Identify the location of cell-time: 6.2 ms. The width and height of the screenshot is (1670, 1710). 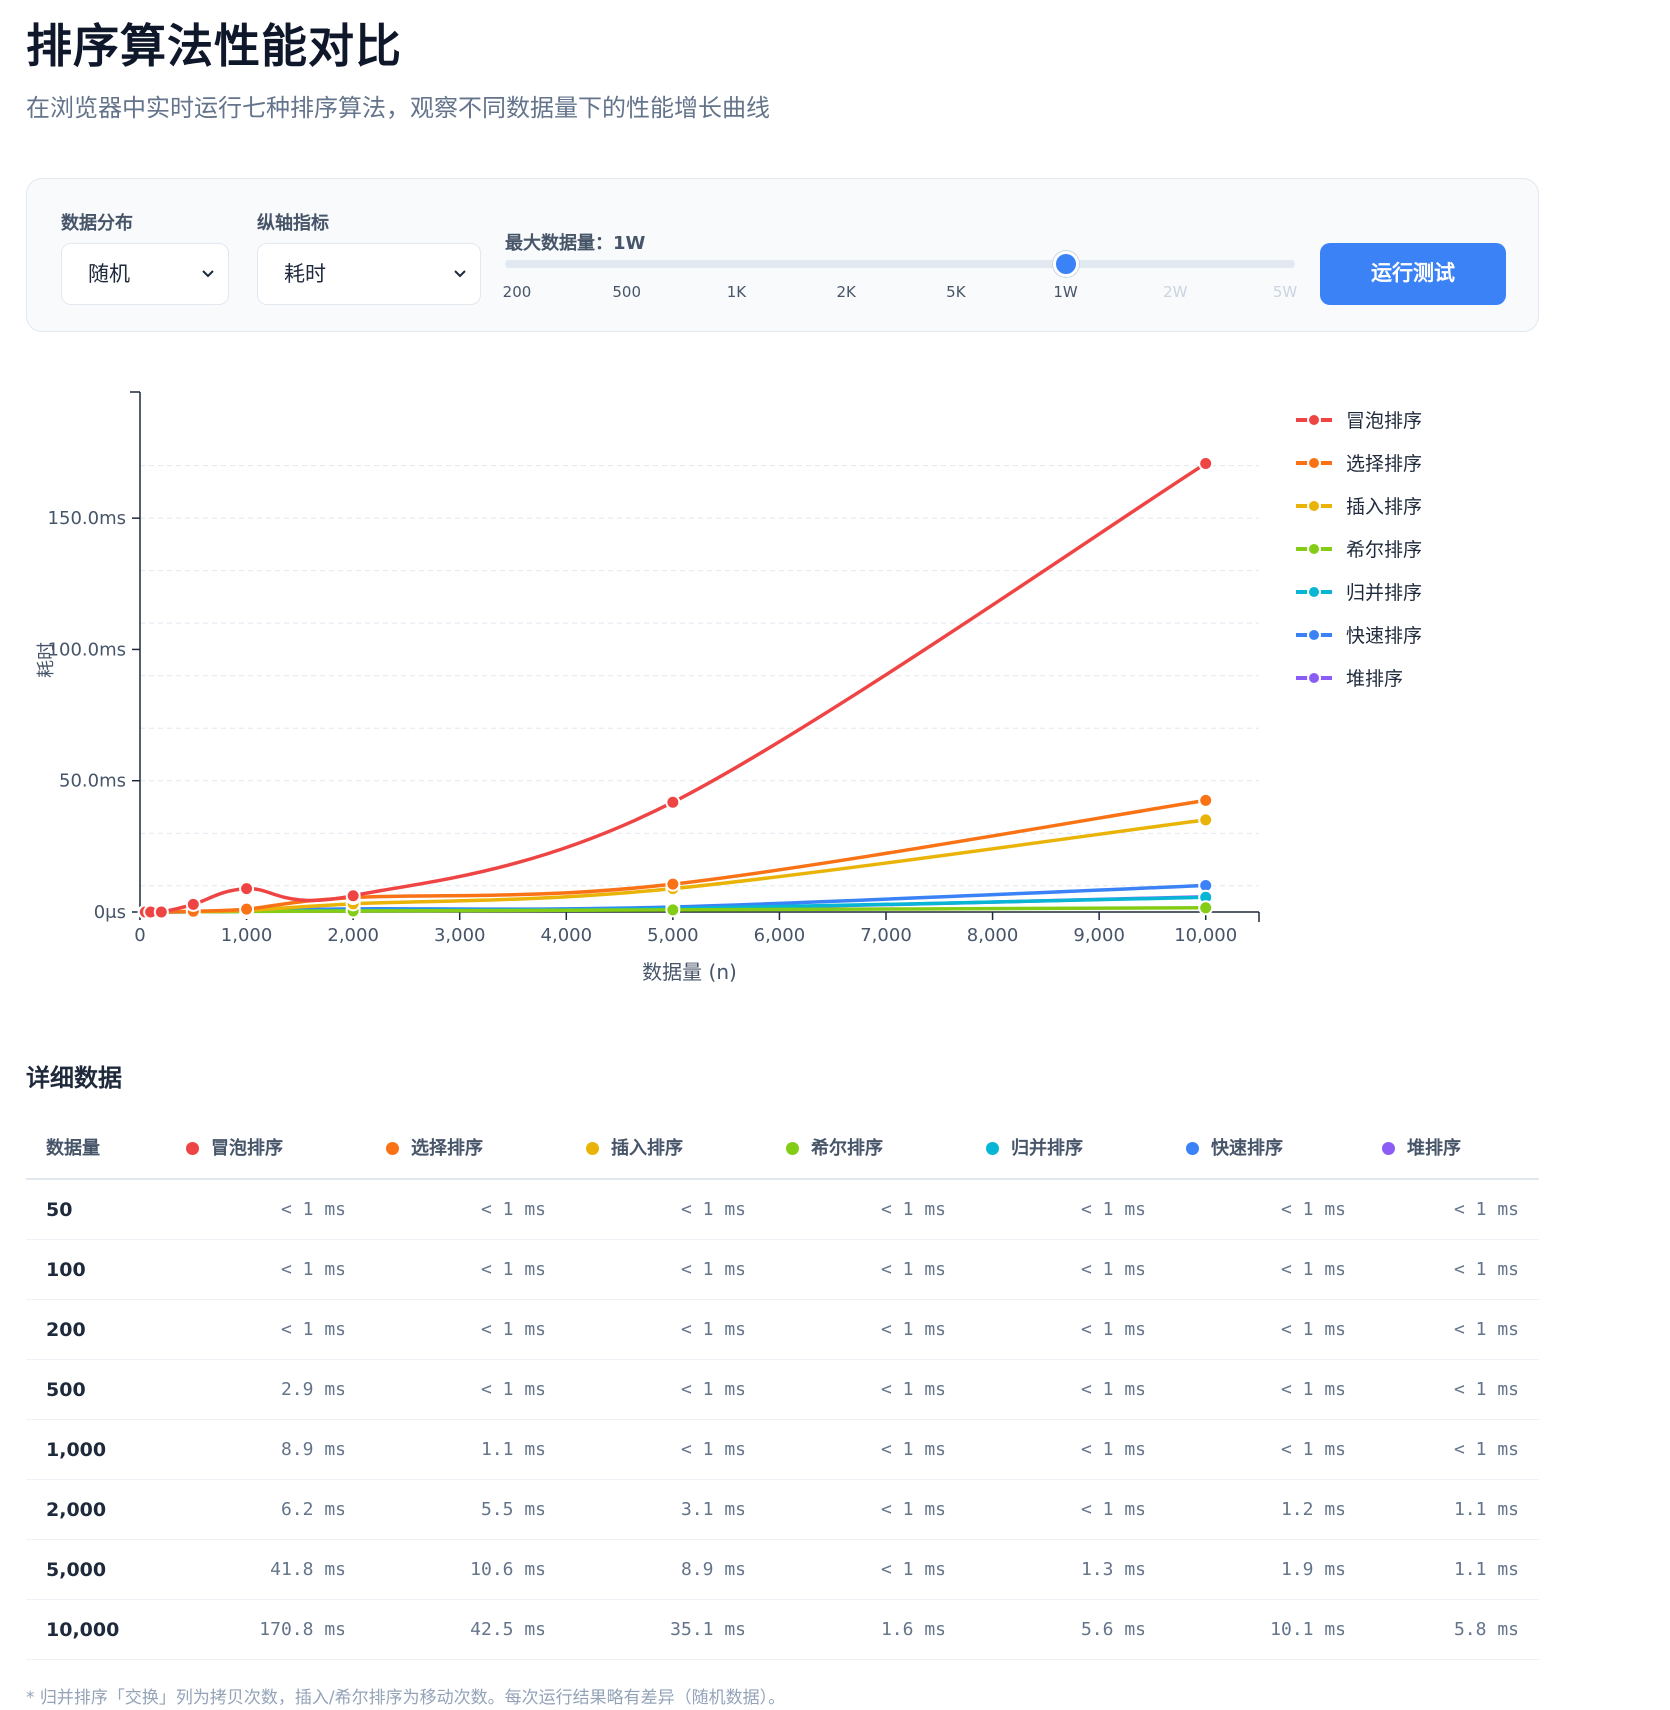
(313, 1509).